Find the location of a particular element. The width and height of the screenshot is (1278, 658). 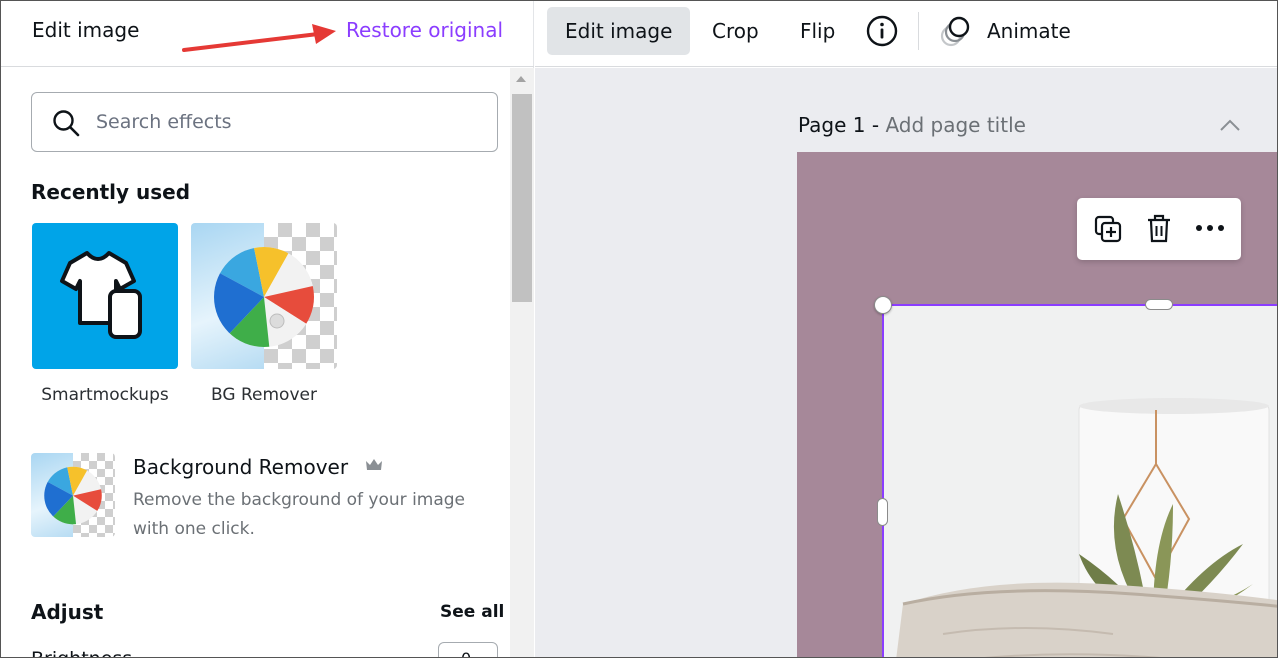

more-options-icon is located at coordinates (1210, 228).